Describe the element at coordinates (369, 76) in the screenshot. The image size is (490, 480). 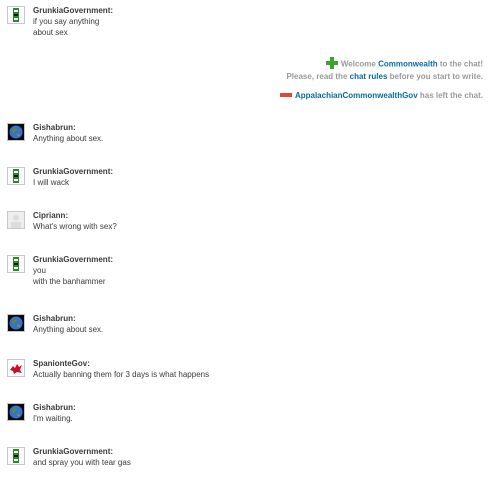
I see `chat-rules-link: chat rules` at that location.